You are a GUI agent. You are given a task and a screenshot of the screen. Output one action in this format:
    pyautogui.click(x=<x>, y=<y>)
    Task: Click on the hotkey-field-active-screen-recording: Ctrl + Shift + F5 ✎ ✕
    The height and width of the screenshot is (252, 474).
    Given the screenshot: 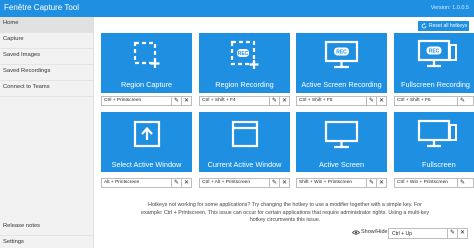 What is the action you would take?
    pyautogui.click(x=341, y=101)
    